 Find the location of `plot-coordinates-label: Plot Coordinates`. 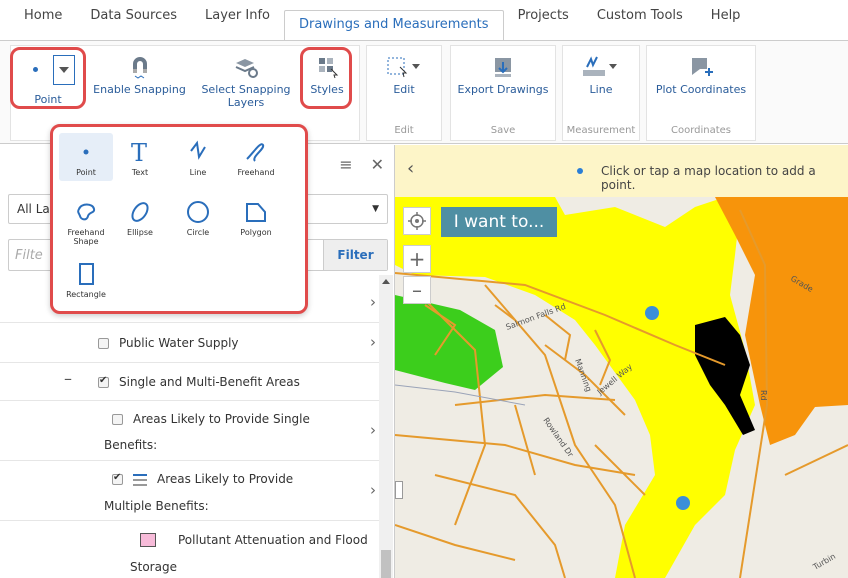

plot-coordinates-label: Plot Coordinates is located at coordinates (701, 89).